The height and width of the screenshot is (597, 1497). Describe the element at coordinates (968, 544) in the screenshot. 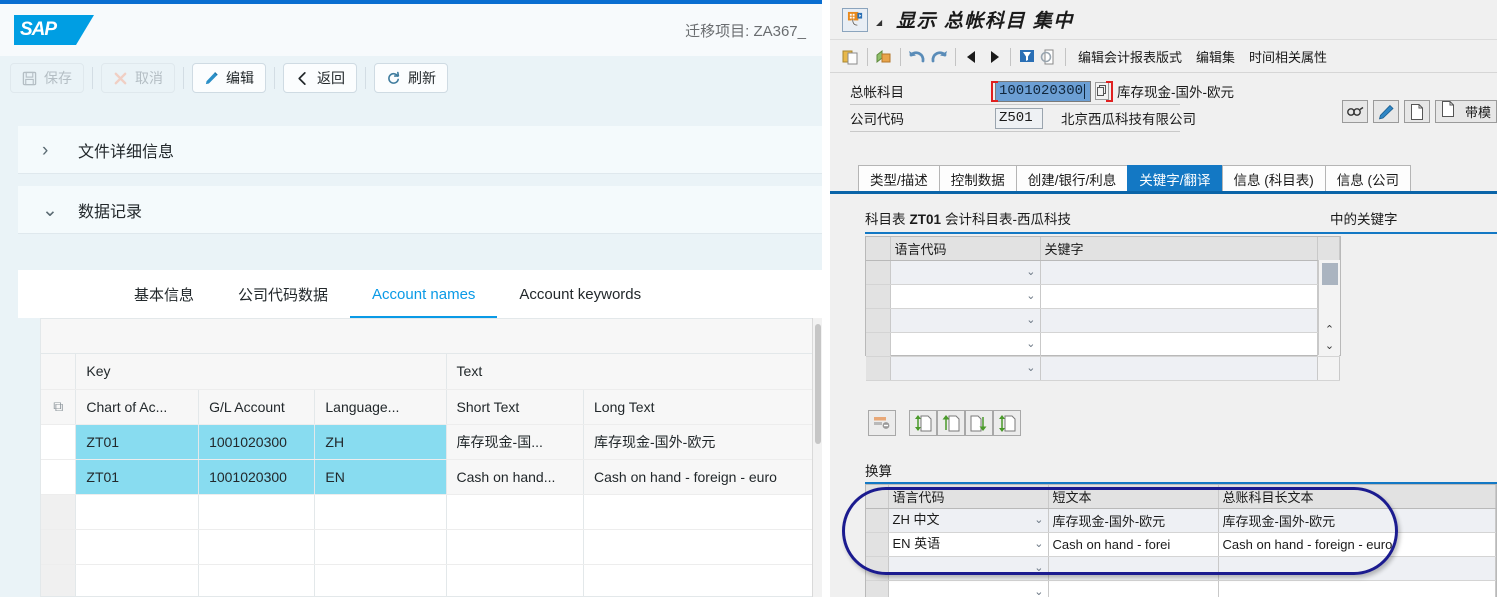

I see `conversion-cell-language: EN 英语 ⌄` at that location.